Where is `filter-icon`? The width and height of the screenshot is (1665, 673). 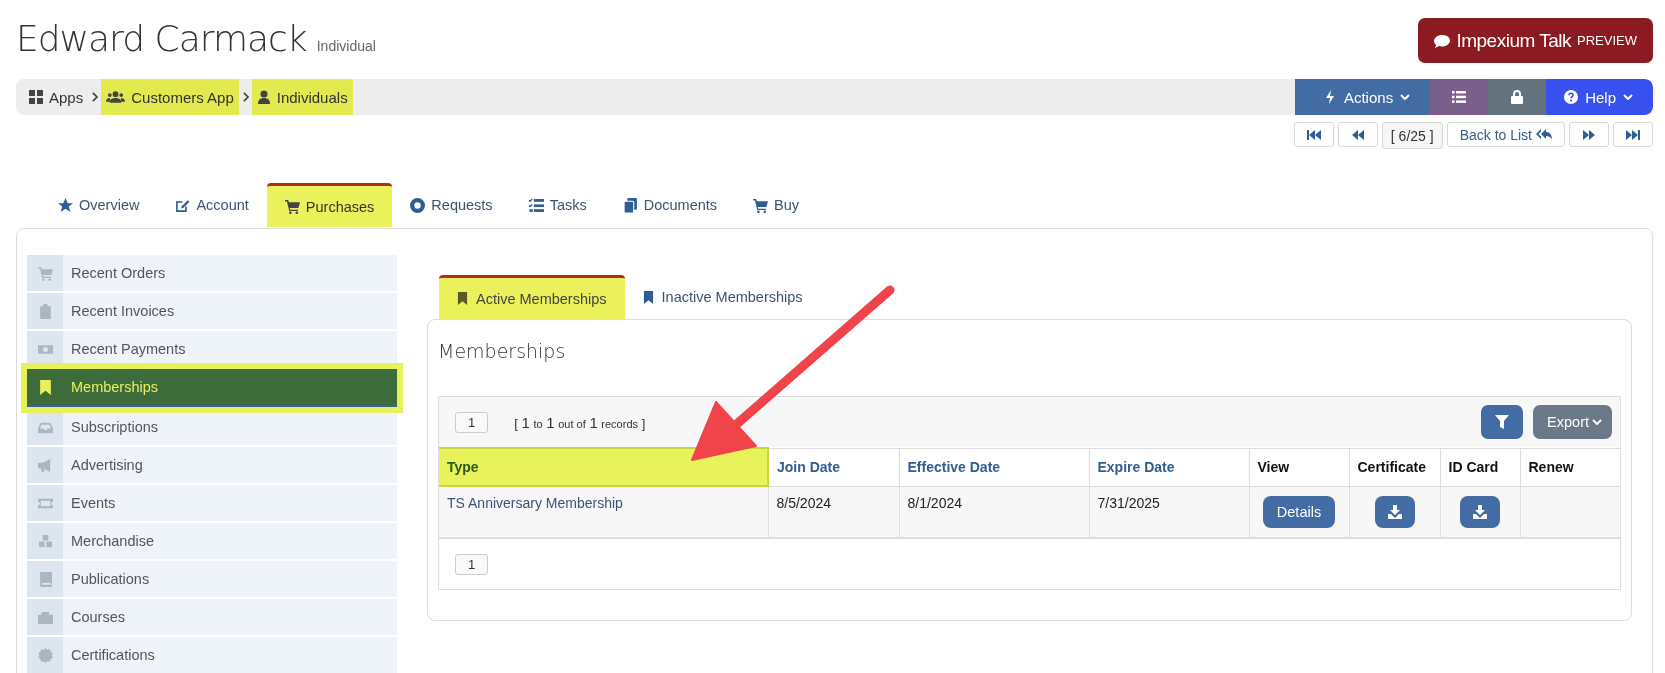
filter-icon is located at coordinates (1502, 422).